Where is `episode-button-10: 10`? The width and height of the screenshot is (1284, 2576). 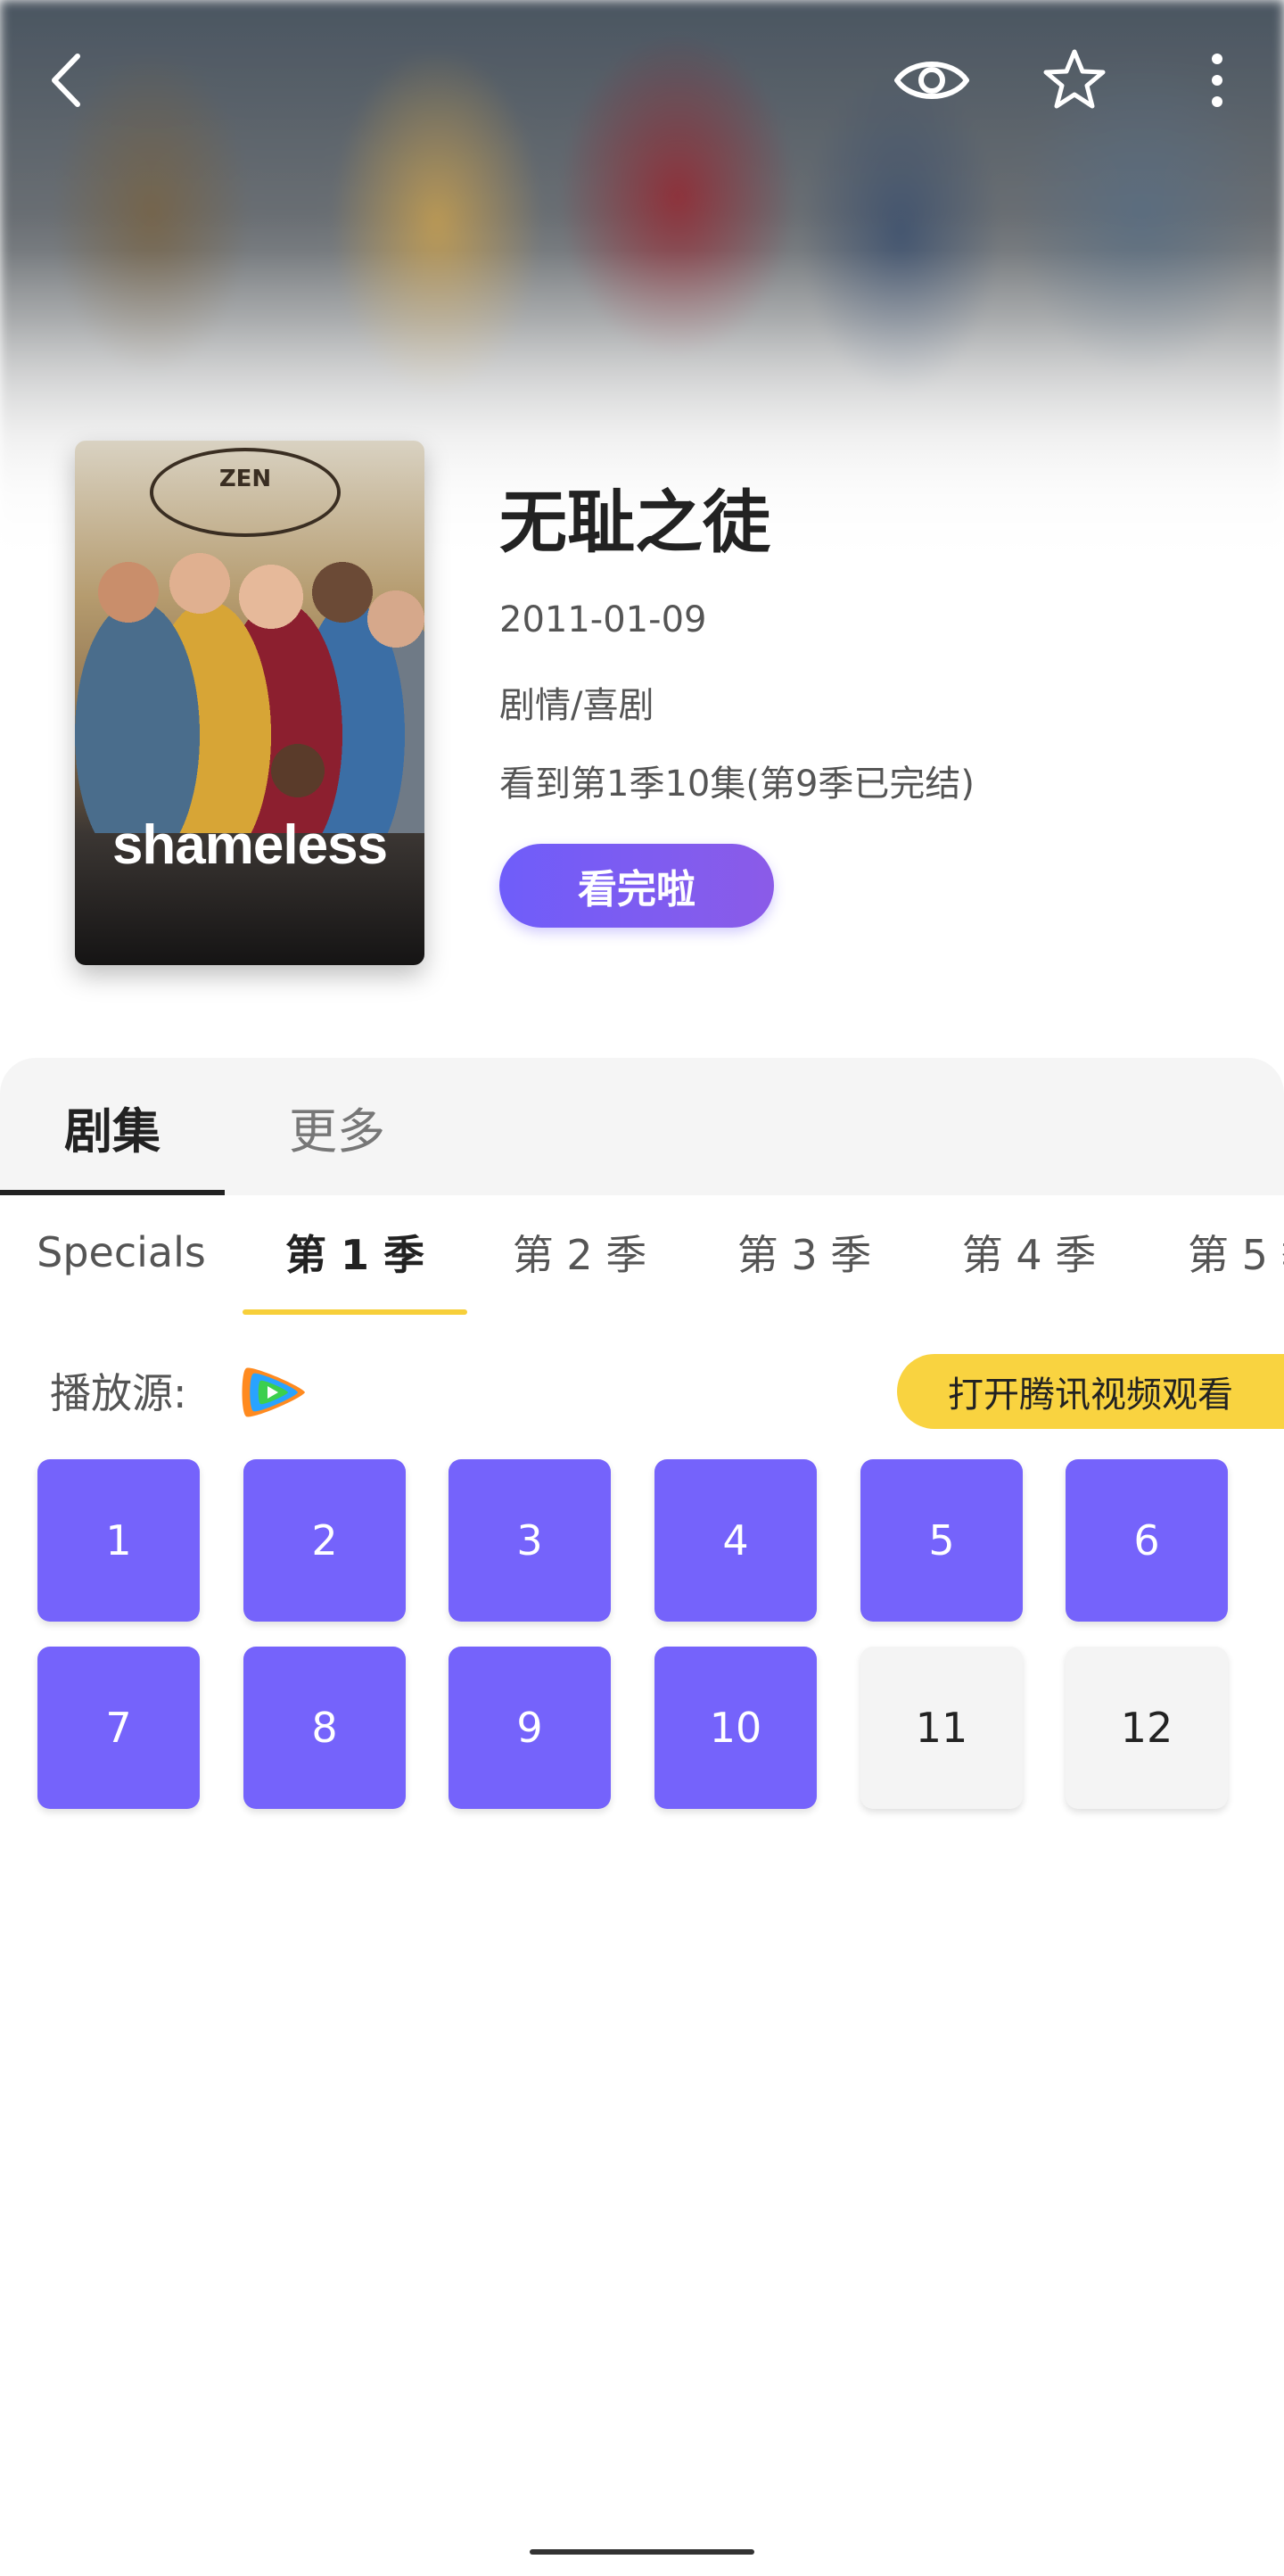 episode-button-10: 10 is located at coordinates (735, 1728).